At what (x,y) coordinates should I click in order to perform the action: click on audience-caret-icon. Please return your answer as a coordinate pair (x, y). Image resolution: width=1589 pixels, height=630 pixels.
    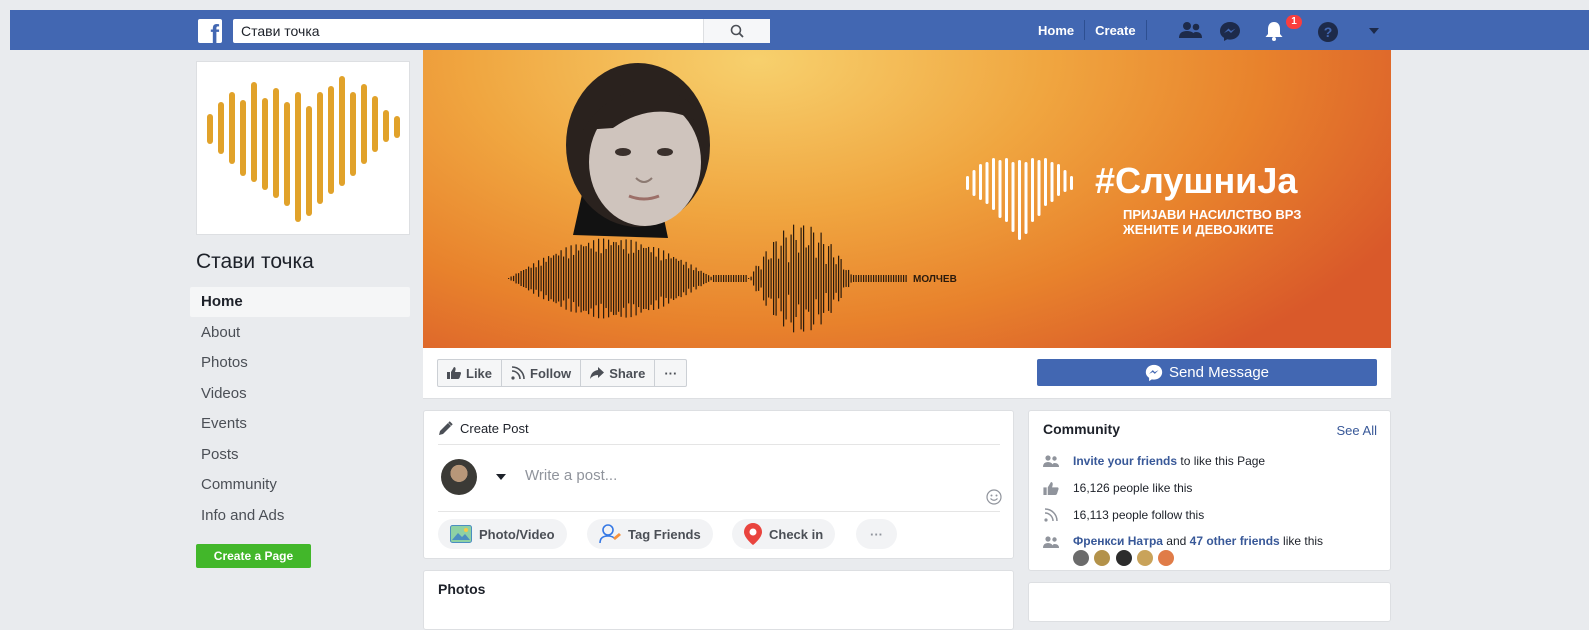
    Looking at the image, I should click on (501, 477).